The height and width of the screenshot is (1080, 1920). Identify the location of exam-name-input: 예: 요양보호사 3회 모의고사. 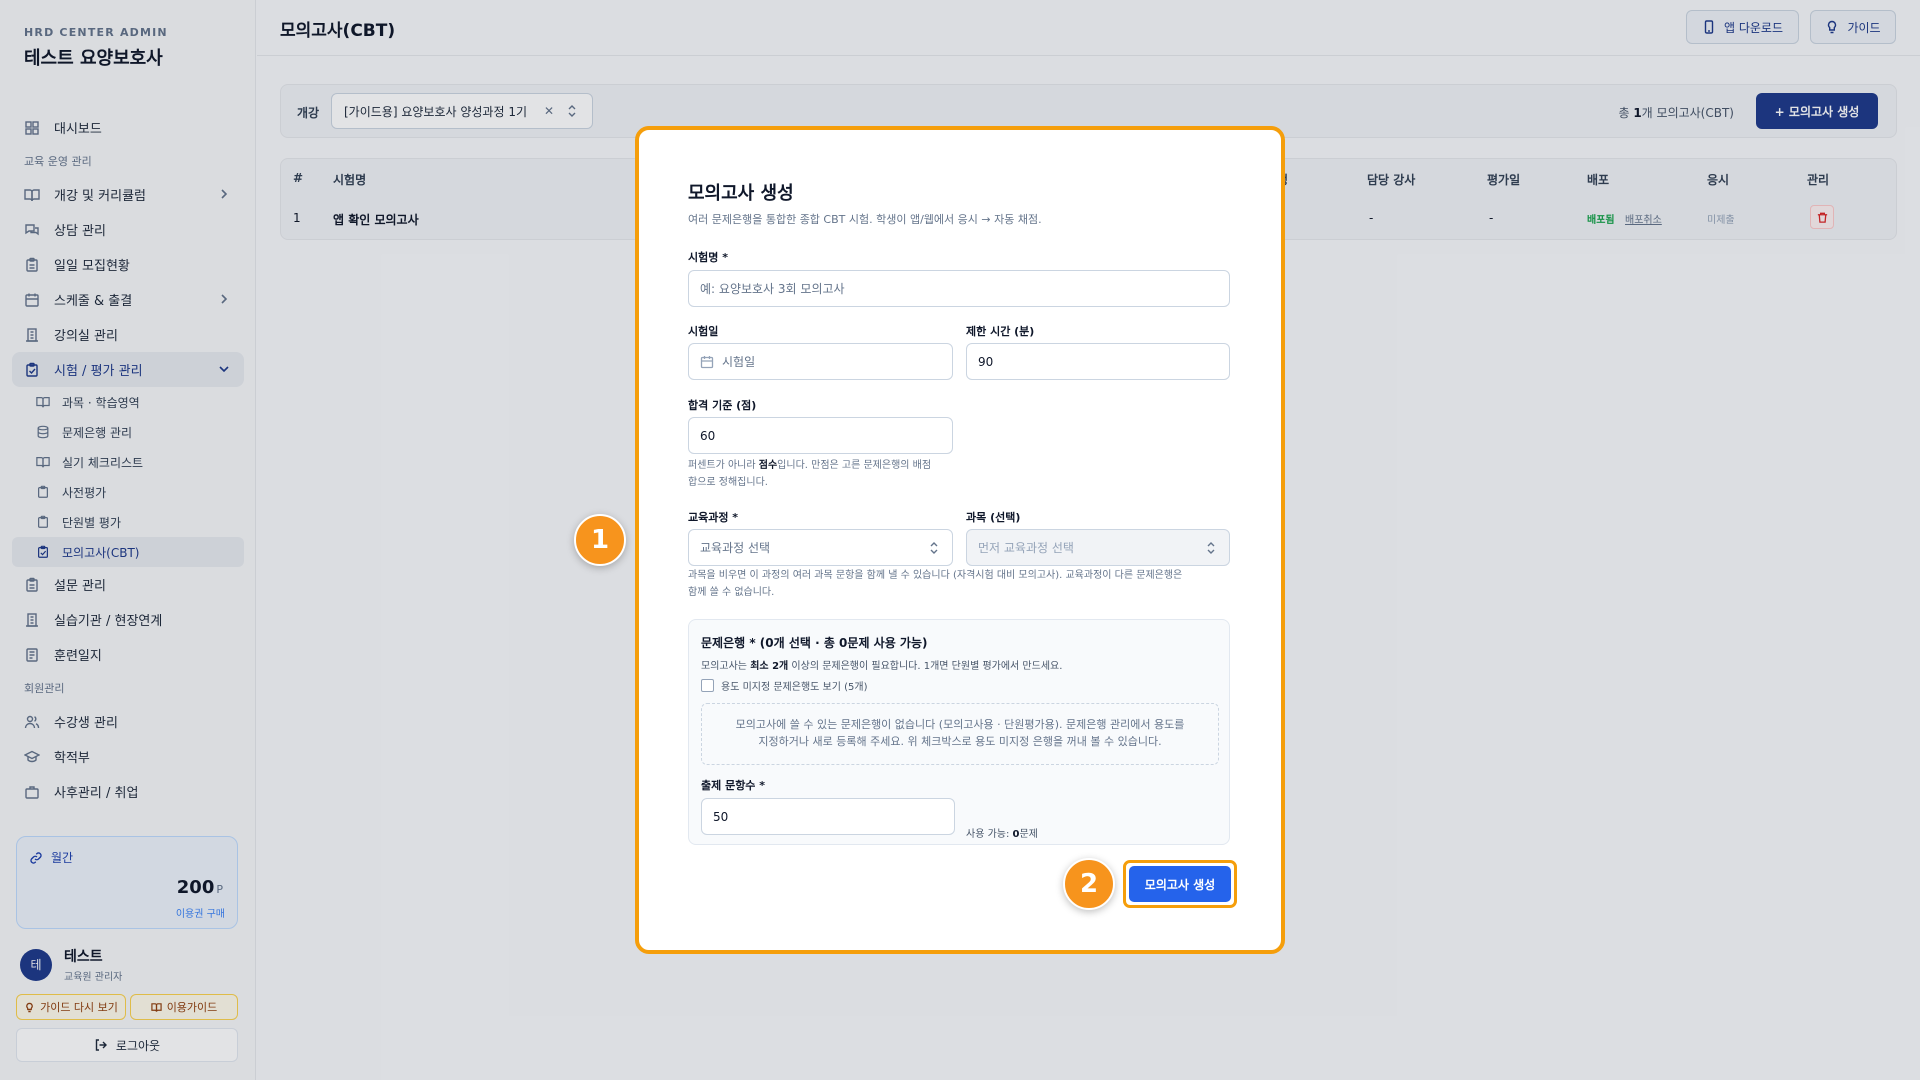
(959, 288).